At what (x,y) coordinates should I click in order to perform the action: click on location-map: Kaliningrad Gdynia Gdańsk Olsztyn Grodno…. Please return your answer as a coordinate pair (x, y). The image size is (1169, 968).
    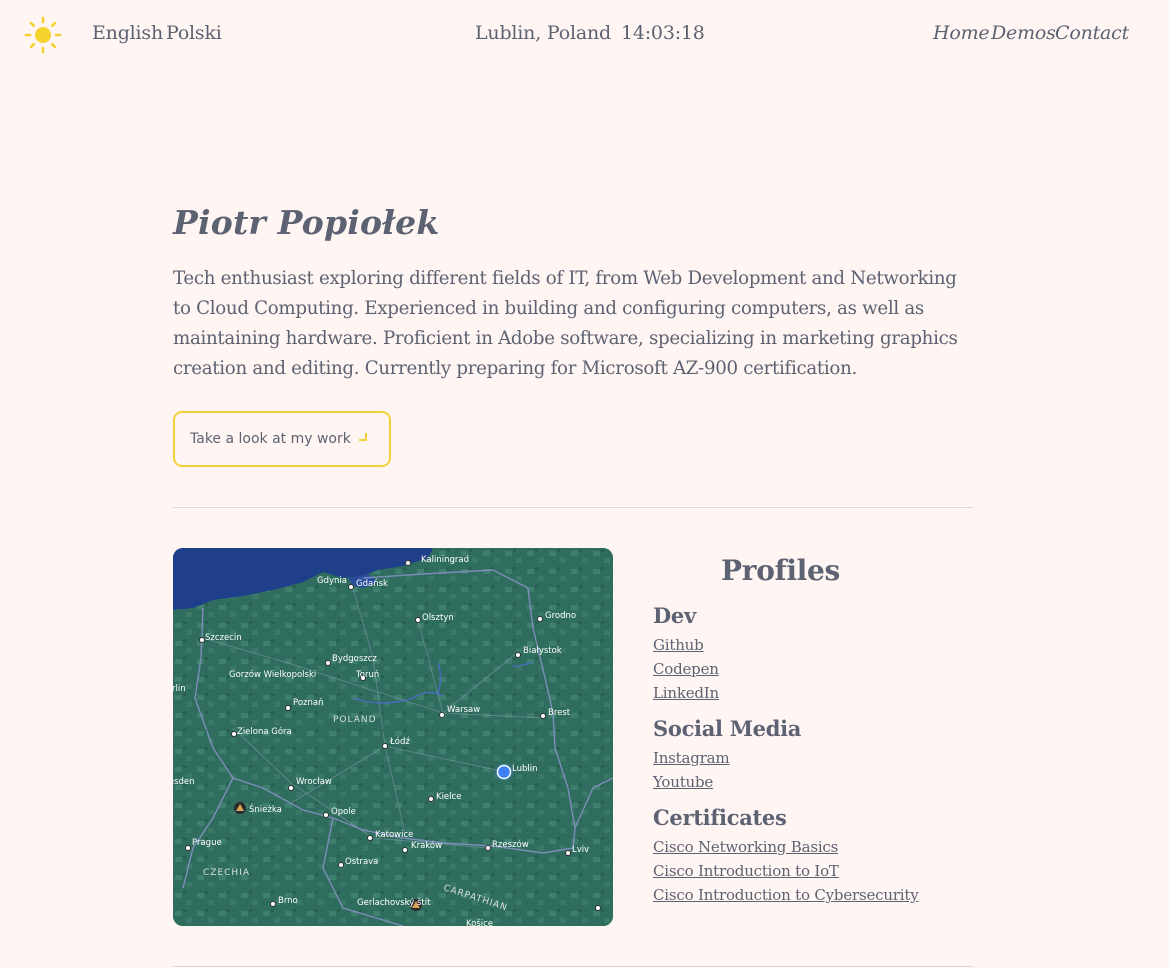
    Looking at the image, I should click on (393, 737).